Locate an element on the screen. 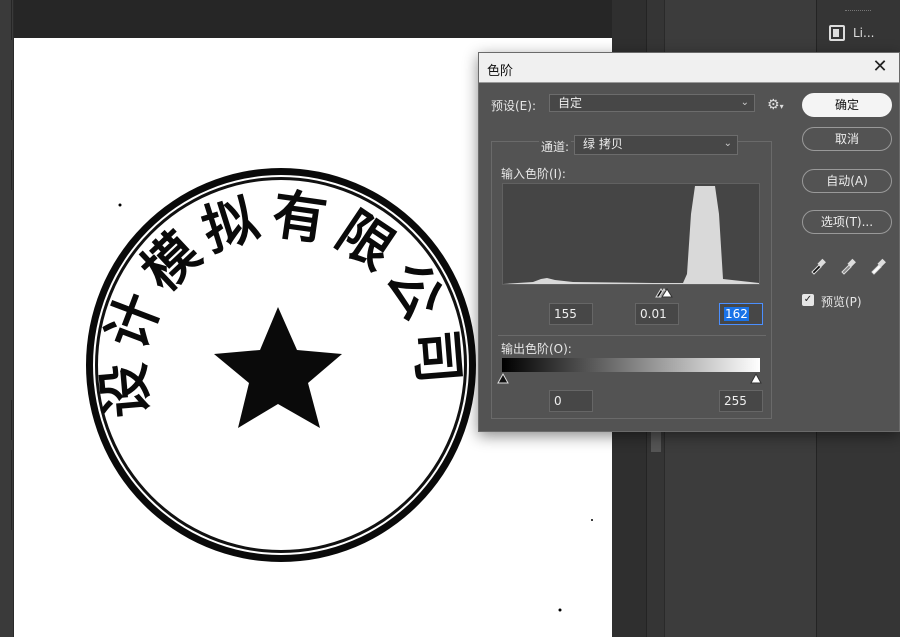 The width and height of the screenshot is (900, 637). output-sliders is located at coordinates (632, 378).